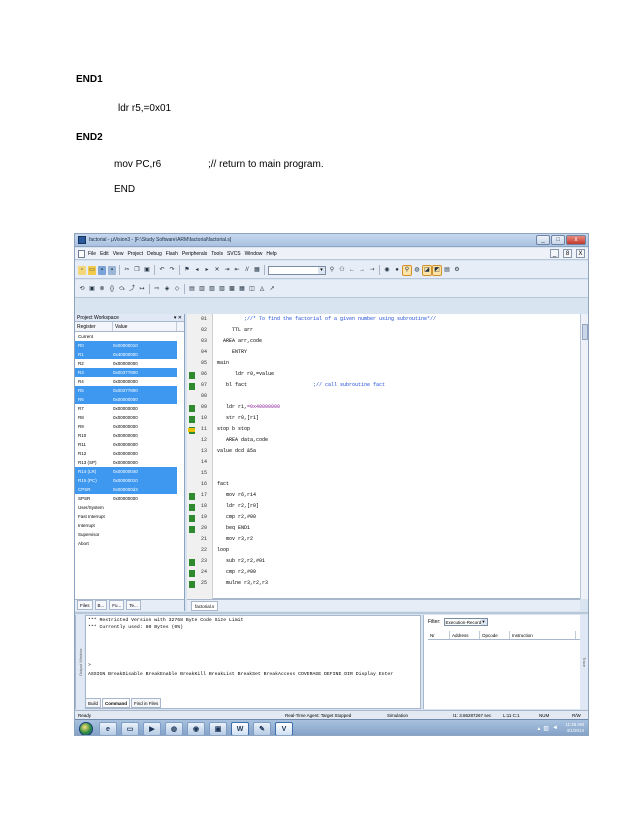 Image resolution: width=638 pixels, height=826 pixels. Describe the element at coordinates (407, 270) in the screenshot. I see `debug-session-icon: ⚲` at that location.